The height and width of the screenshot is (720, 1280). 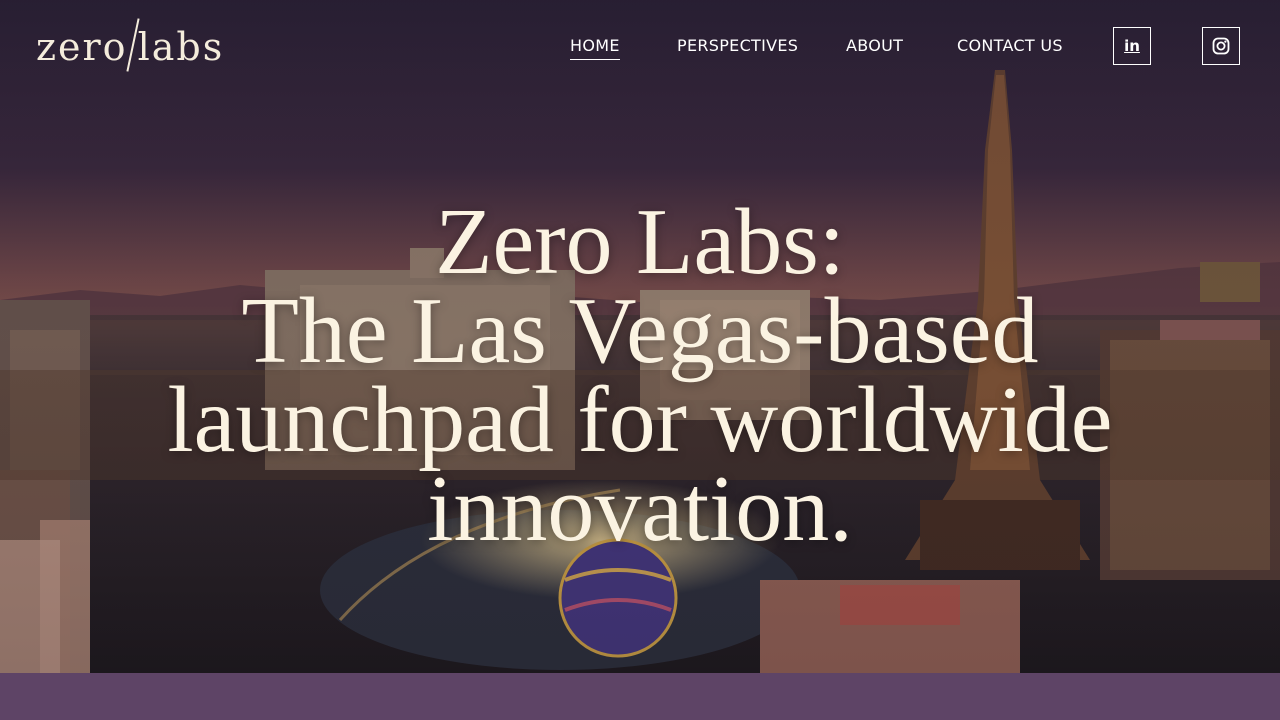 I want to click on linkedin-icon: in, so click(x=1132, y=46).